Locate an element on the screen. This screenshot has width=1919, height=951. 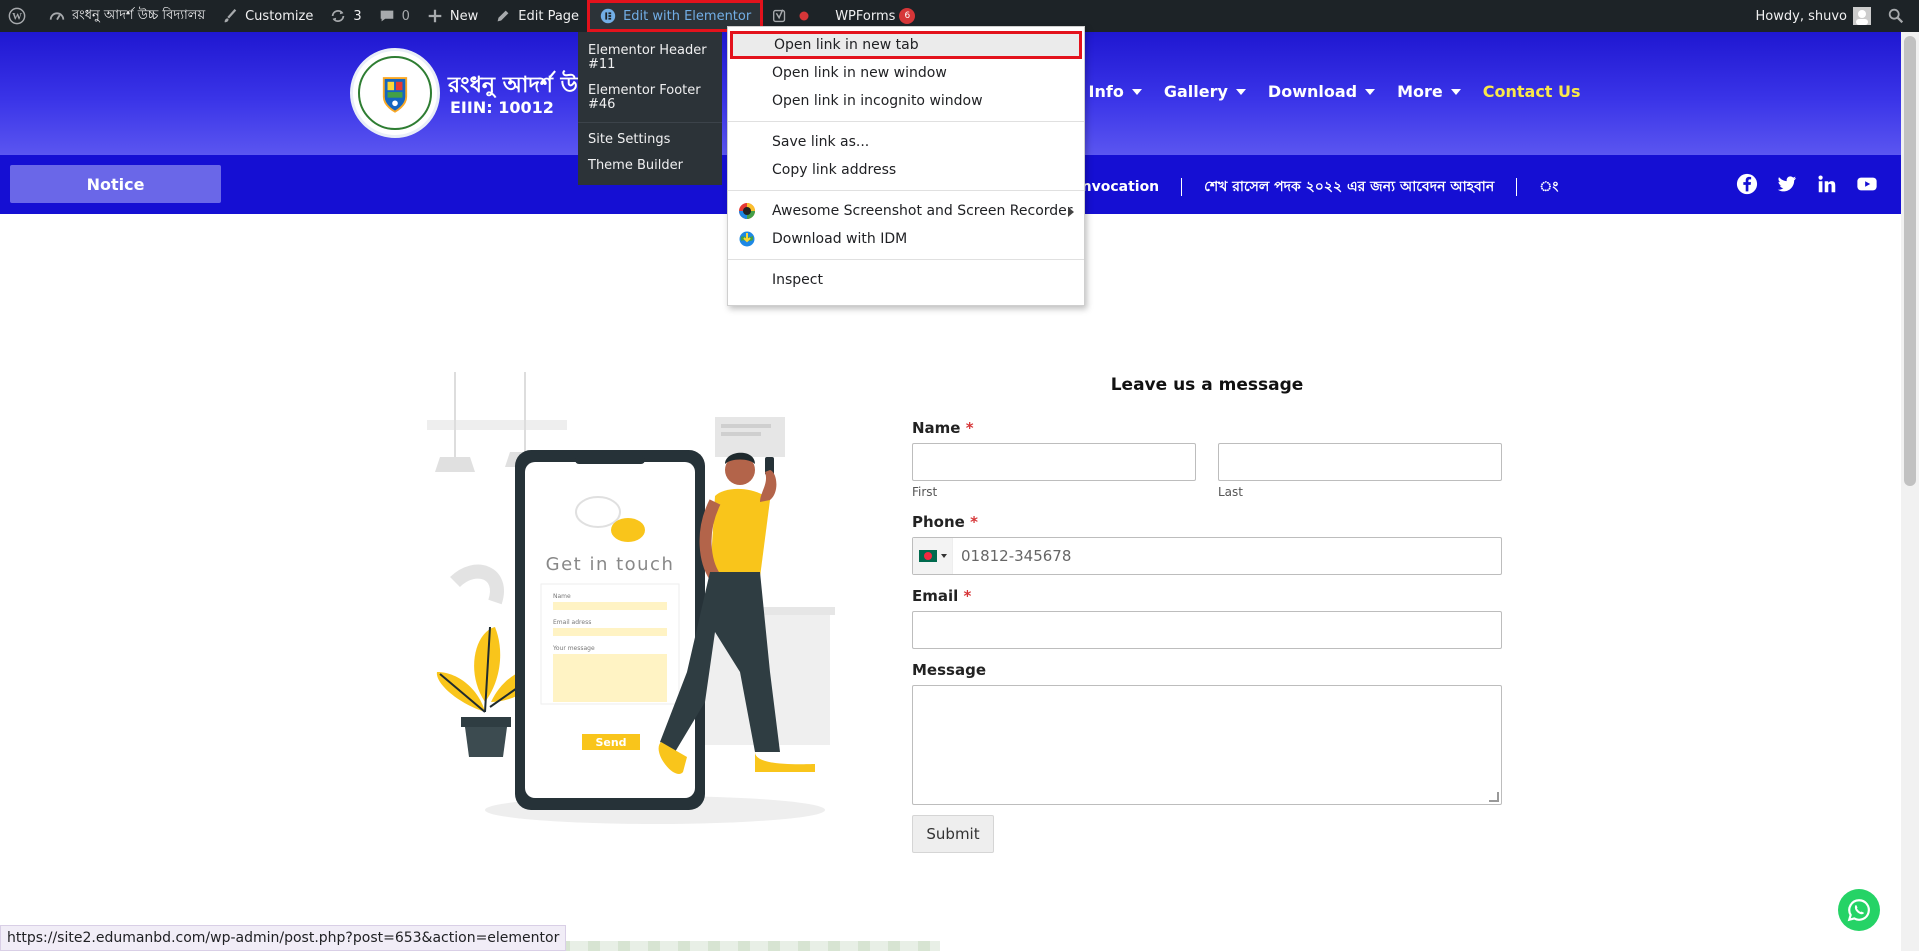
elementor-menu-item-theme-builder: Theme Builder is located at coordinates (650, 166).